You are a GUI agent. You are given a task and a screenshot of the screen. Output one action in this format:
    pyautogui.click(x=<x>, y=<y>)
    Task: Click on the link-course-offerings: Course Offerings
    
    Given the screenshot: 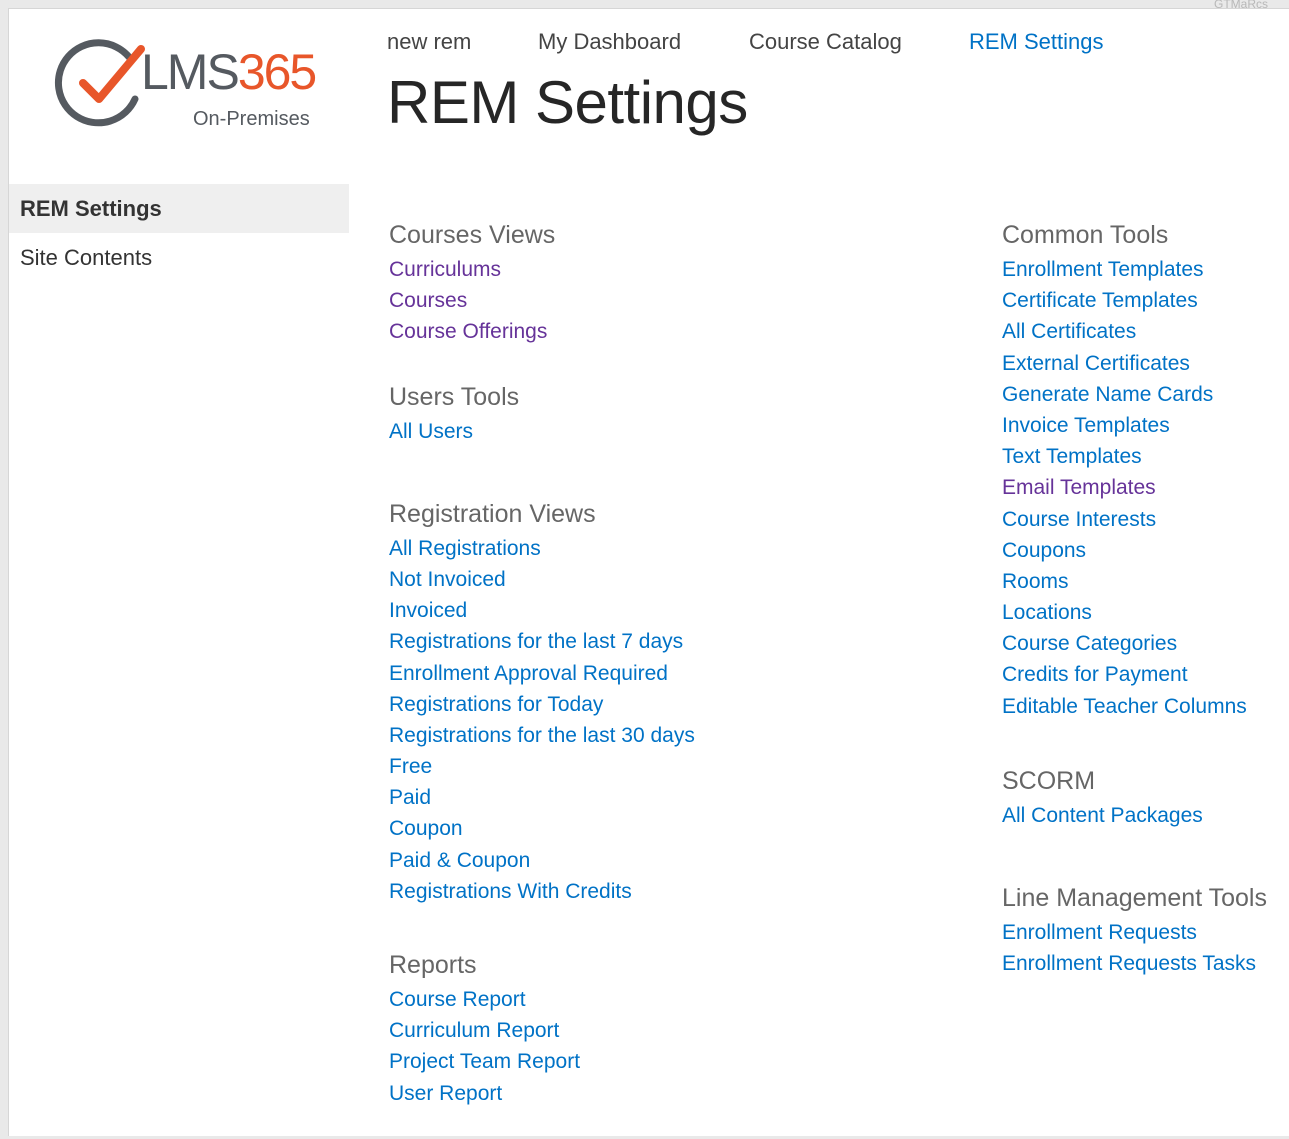 What is the action you would take?
    pyautogui.click(x=669, y=331)
    